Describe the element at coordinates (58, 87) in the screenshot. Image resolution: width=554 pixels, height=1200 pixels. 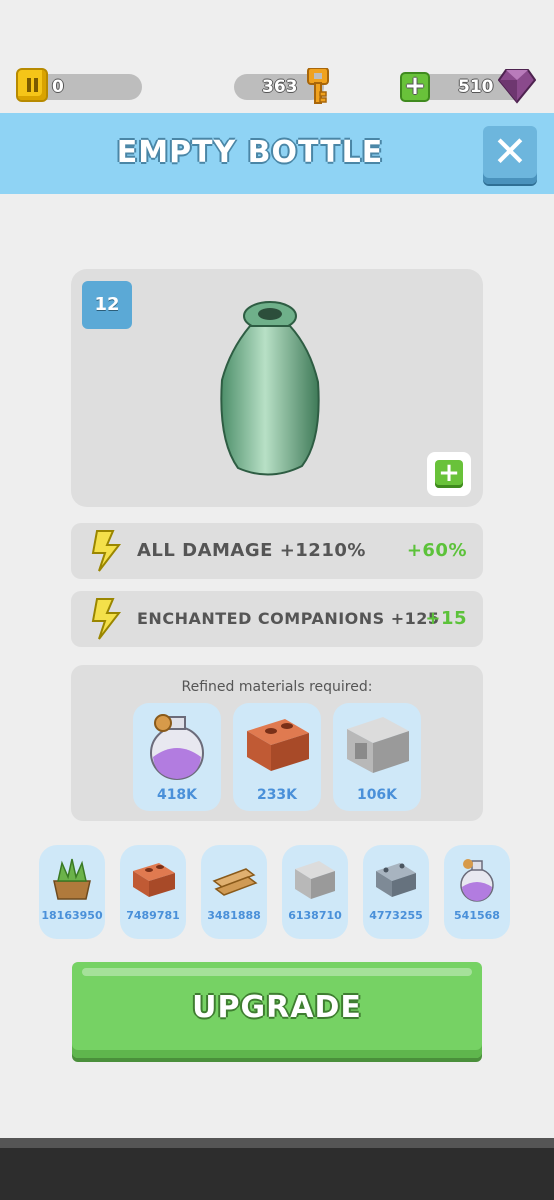
I see `coin-amount: 0` at that location.